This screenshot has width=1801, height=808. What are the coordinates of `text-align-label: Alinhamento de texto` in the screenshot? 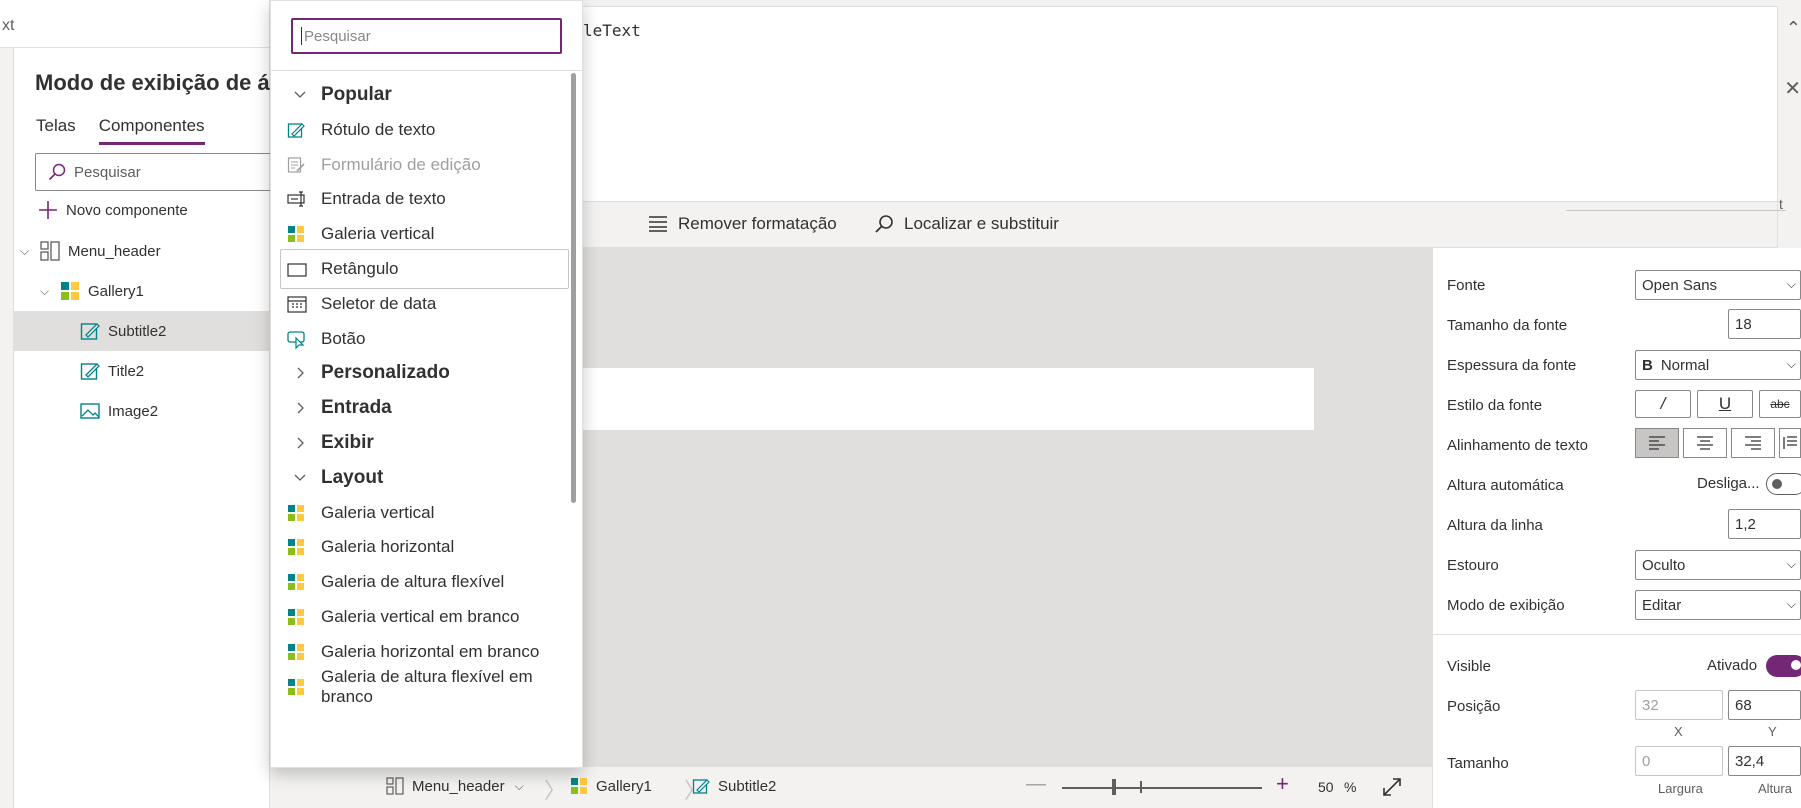 It's located at (1517, 445).